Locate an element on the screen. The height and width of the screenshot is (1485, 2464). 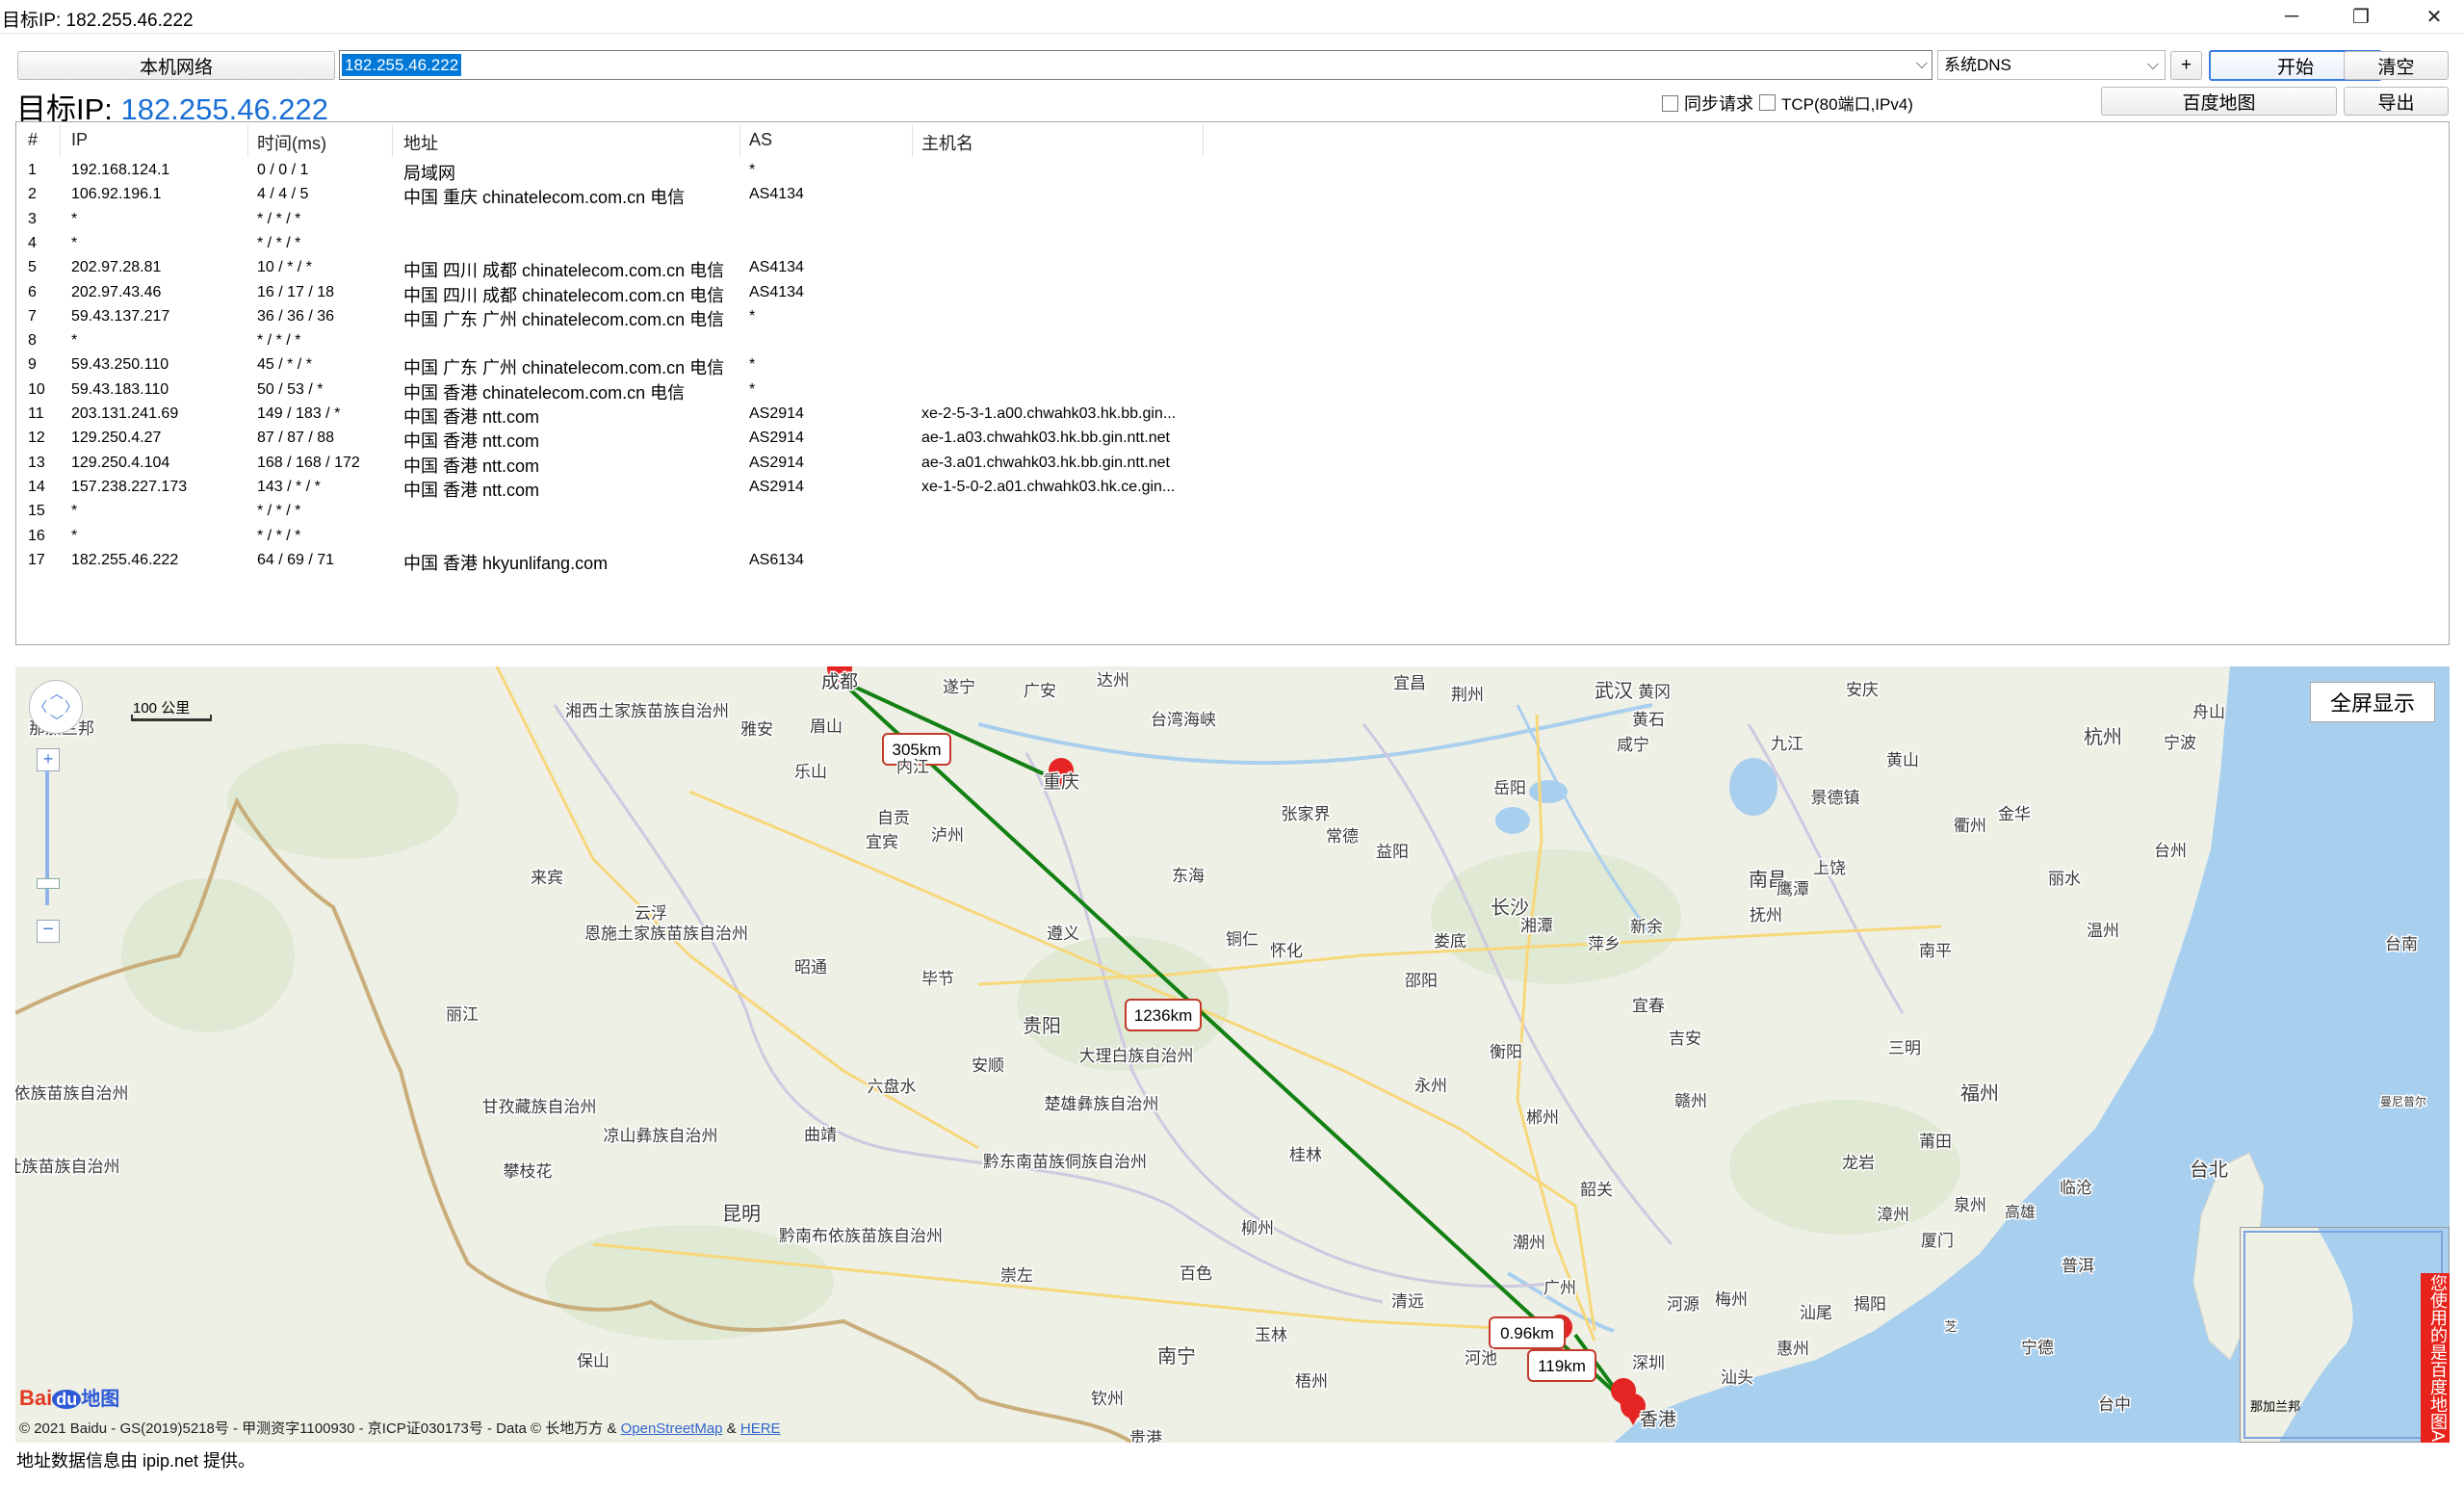
pan-down-icon: ﹀ is located at coordinates (57, 722).